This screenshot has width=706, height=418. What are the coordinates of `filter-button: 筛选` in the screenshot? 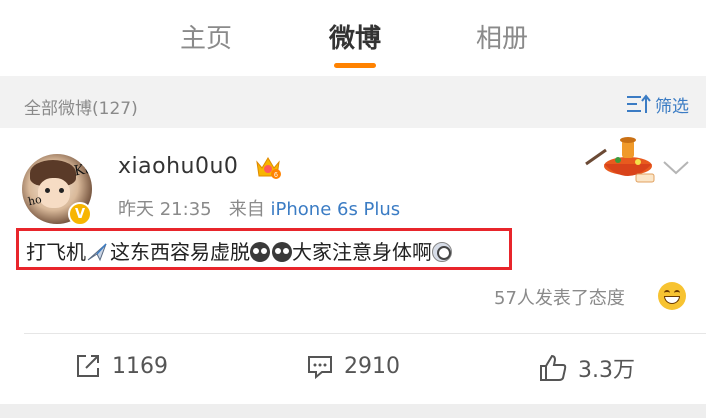 It's located at (657, 104).